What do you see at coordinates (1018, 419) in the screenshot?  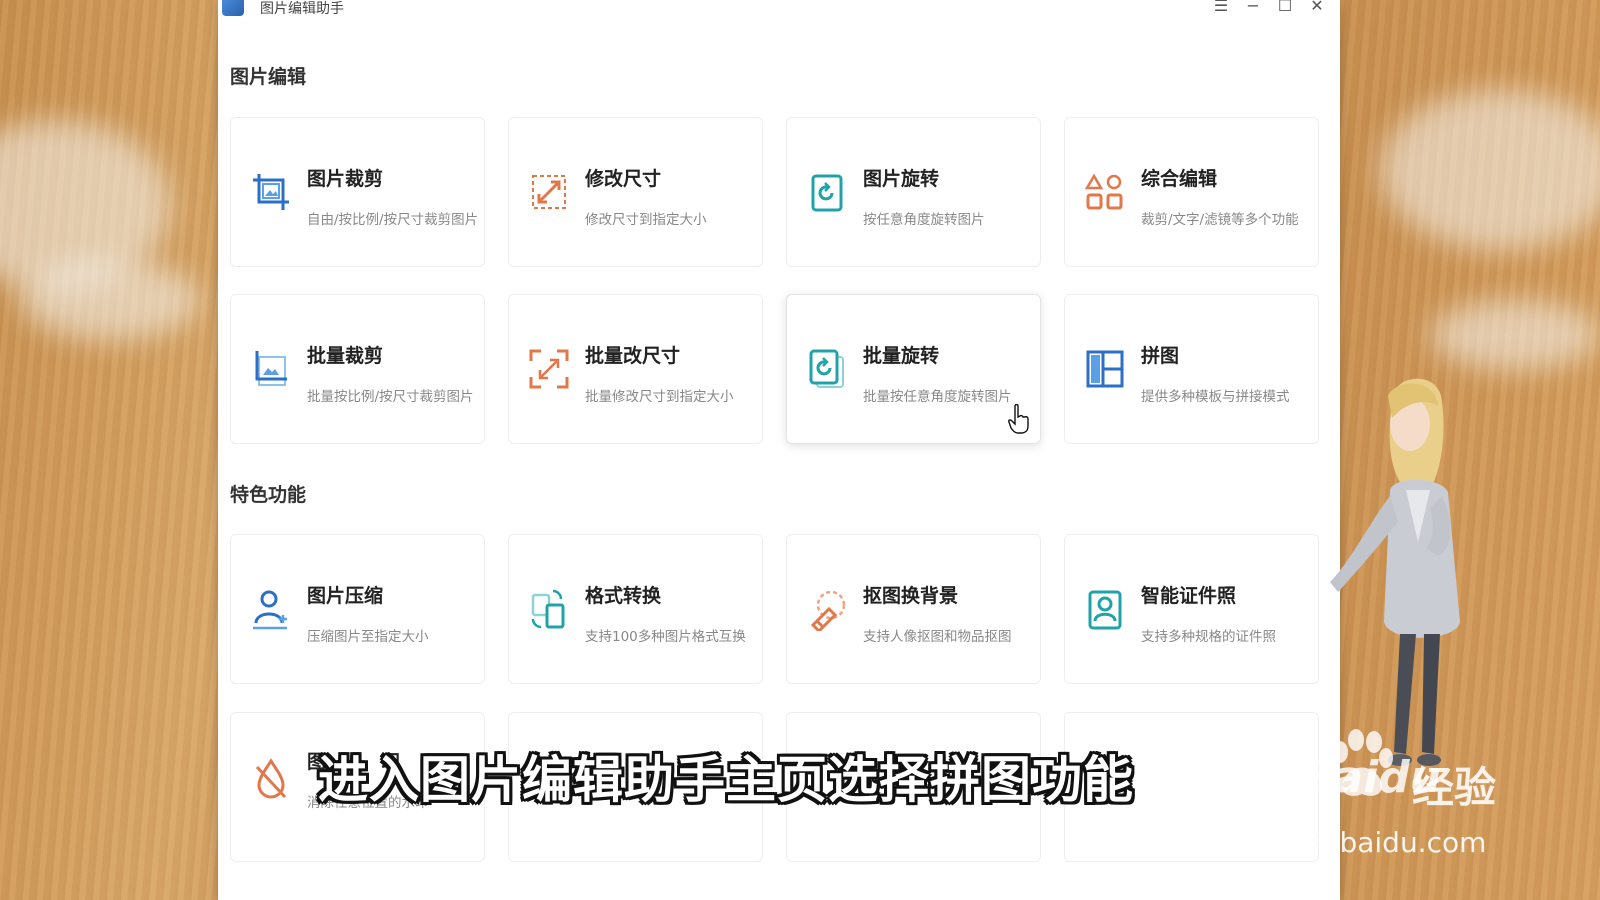 I see `hand-cursor-icon` at bounding box center [1018, 419].